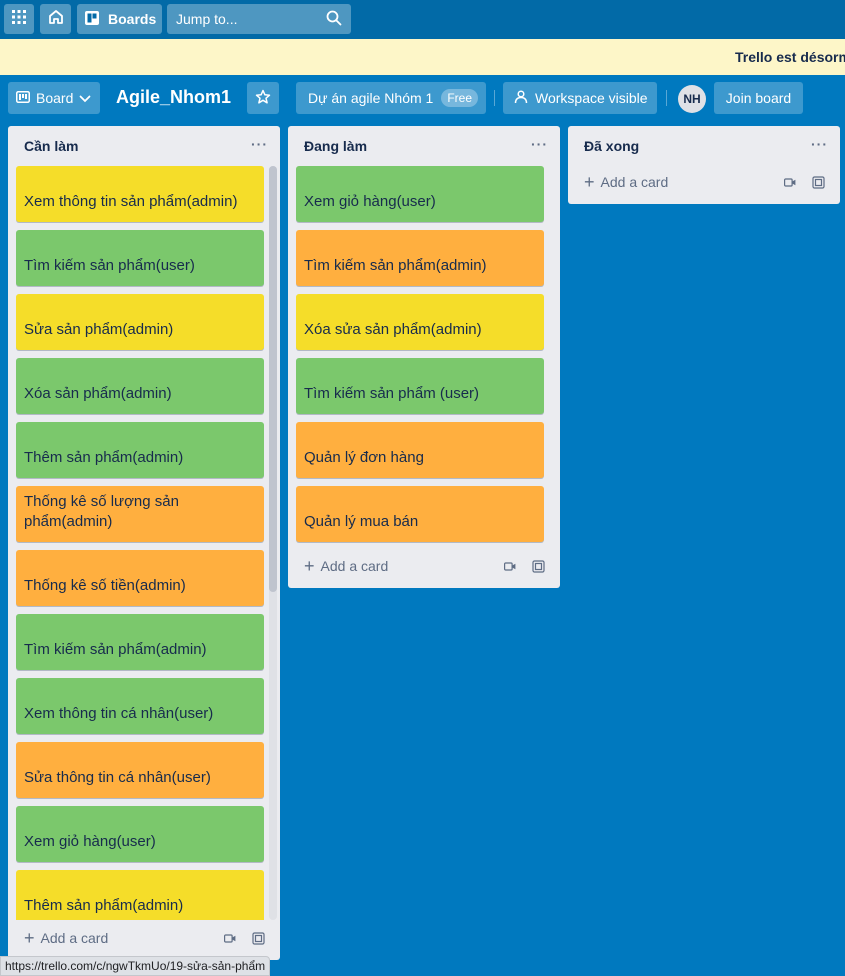 Image resolution: width=845 pixels, height=976 pixels. Describe the element at coordinates (51, 146) in the screenshot. I see `list-title: Cần làm` at that location.